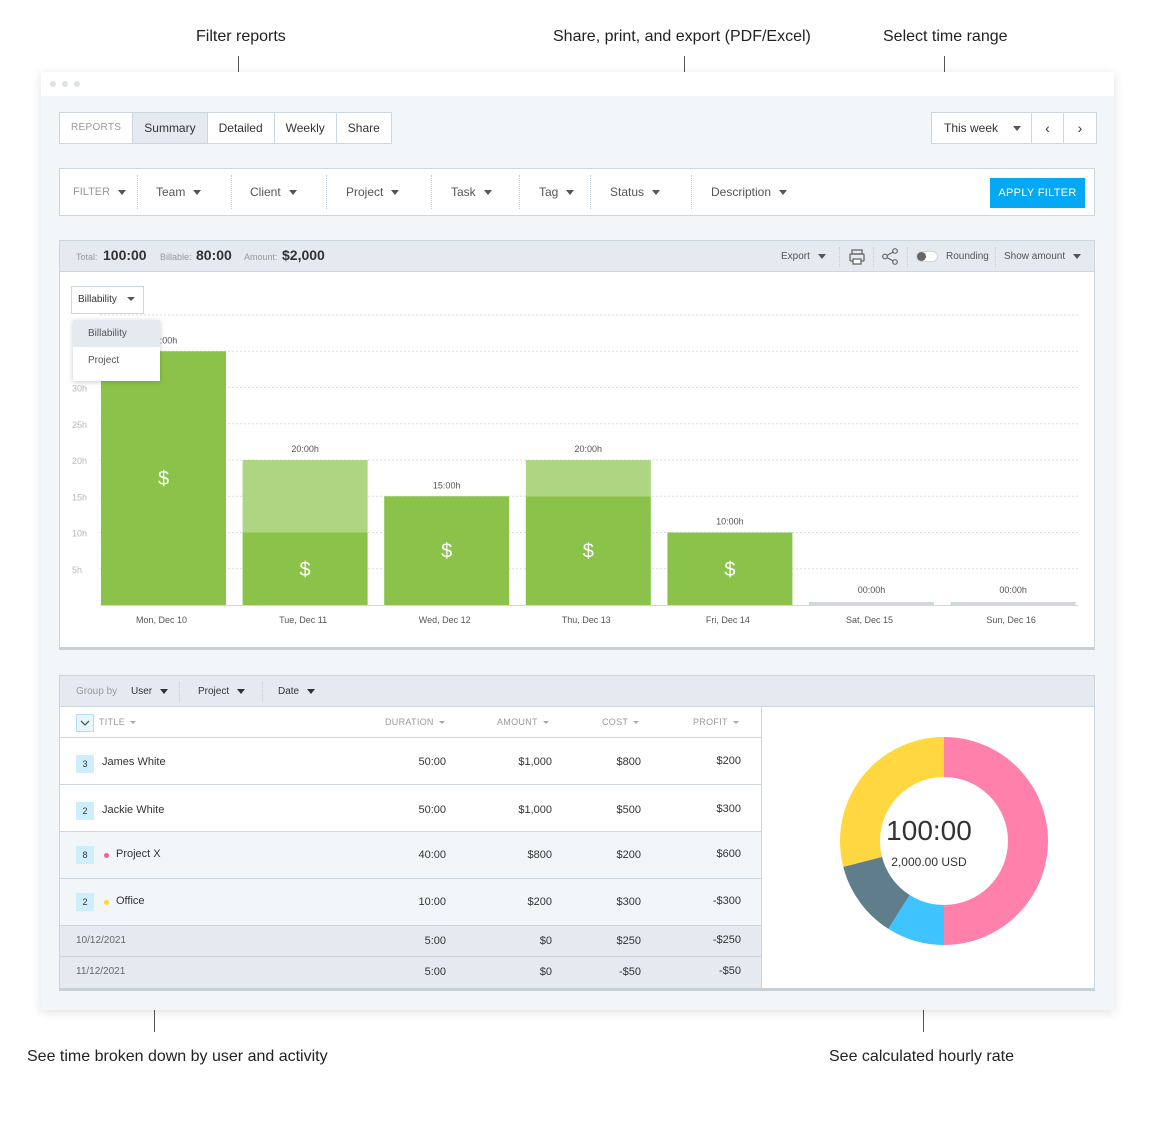  What do you see at coordinates (273, 192) in the screenshot?
I see `filter-client: Client` at bounding box center [273, 192].